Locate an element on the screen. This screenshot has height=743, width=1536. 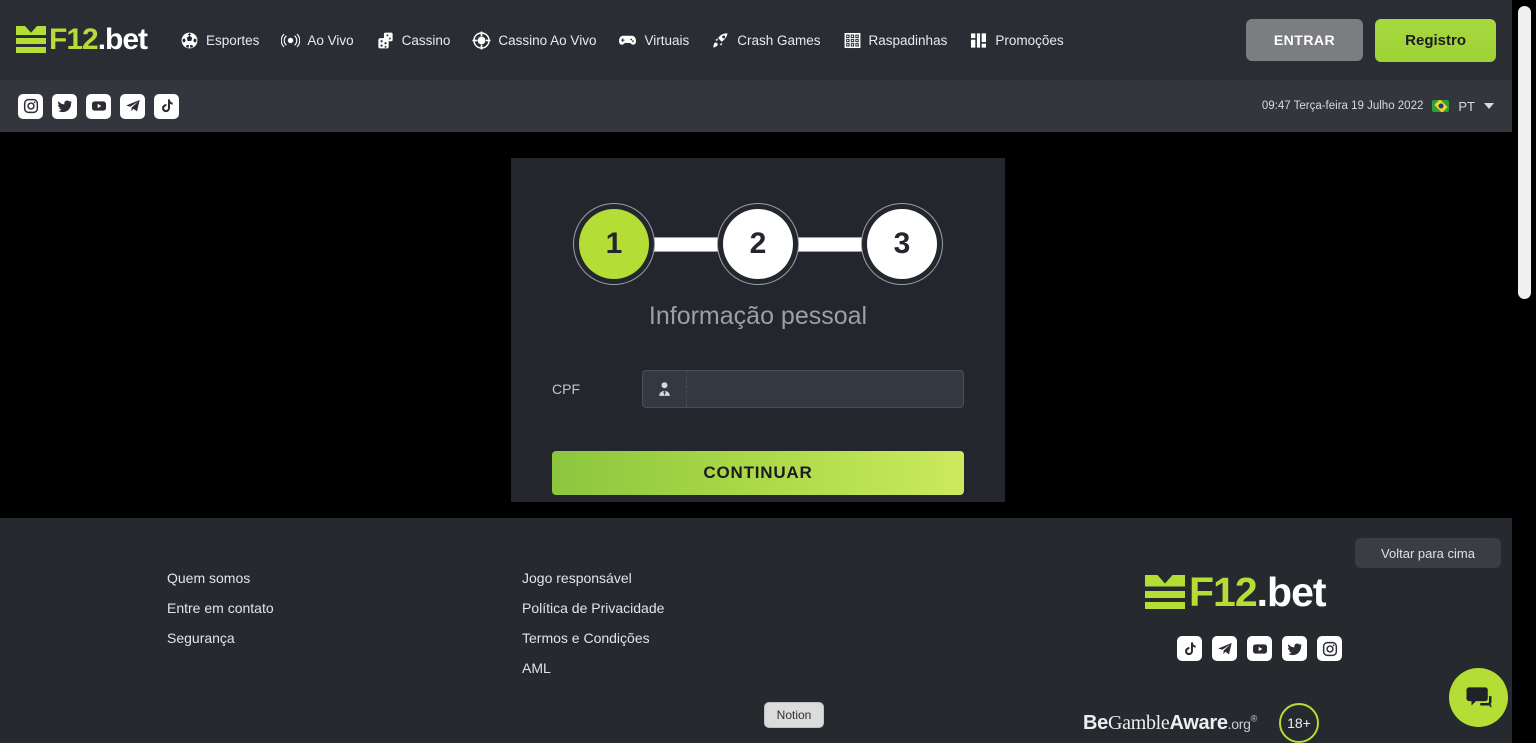
nav-label: Crash Games is located at coordinates (779, 40).